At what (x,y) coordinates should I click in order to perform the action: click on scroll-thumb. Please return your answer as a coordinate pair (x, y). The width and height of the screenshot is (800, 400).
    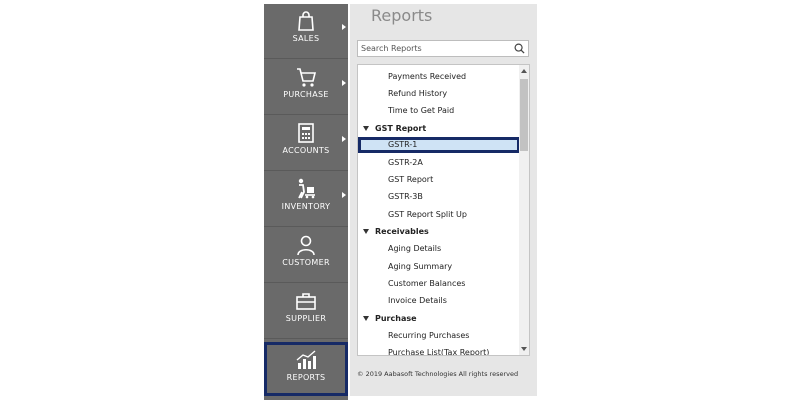
    Looking at the image, I should click on (524, 115).